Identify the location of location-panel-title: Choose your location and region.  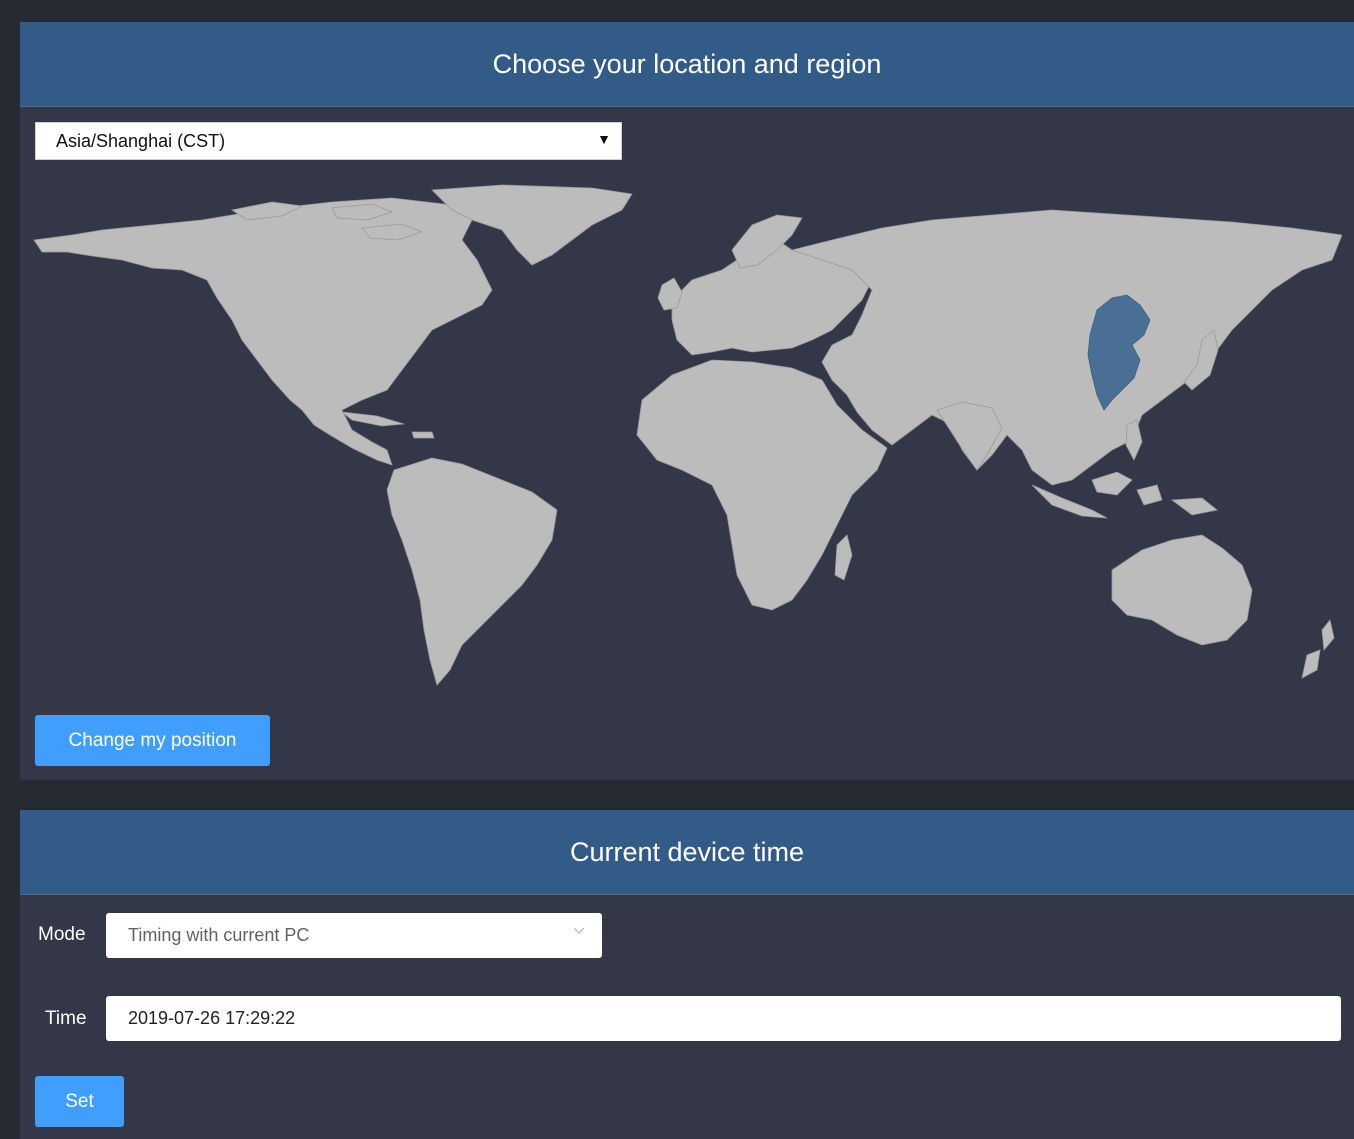
(687, 63).